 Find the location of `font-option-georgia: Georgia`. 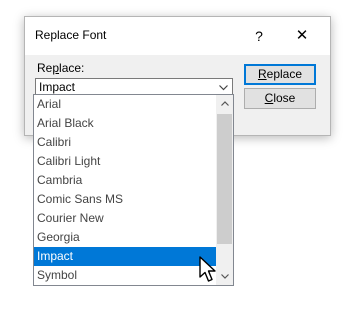

font-option-georgia: Georgia is located at coordinates (125, 237).